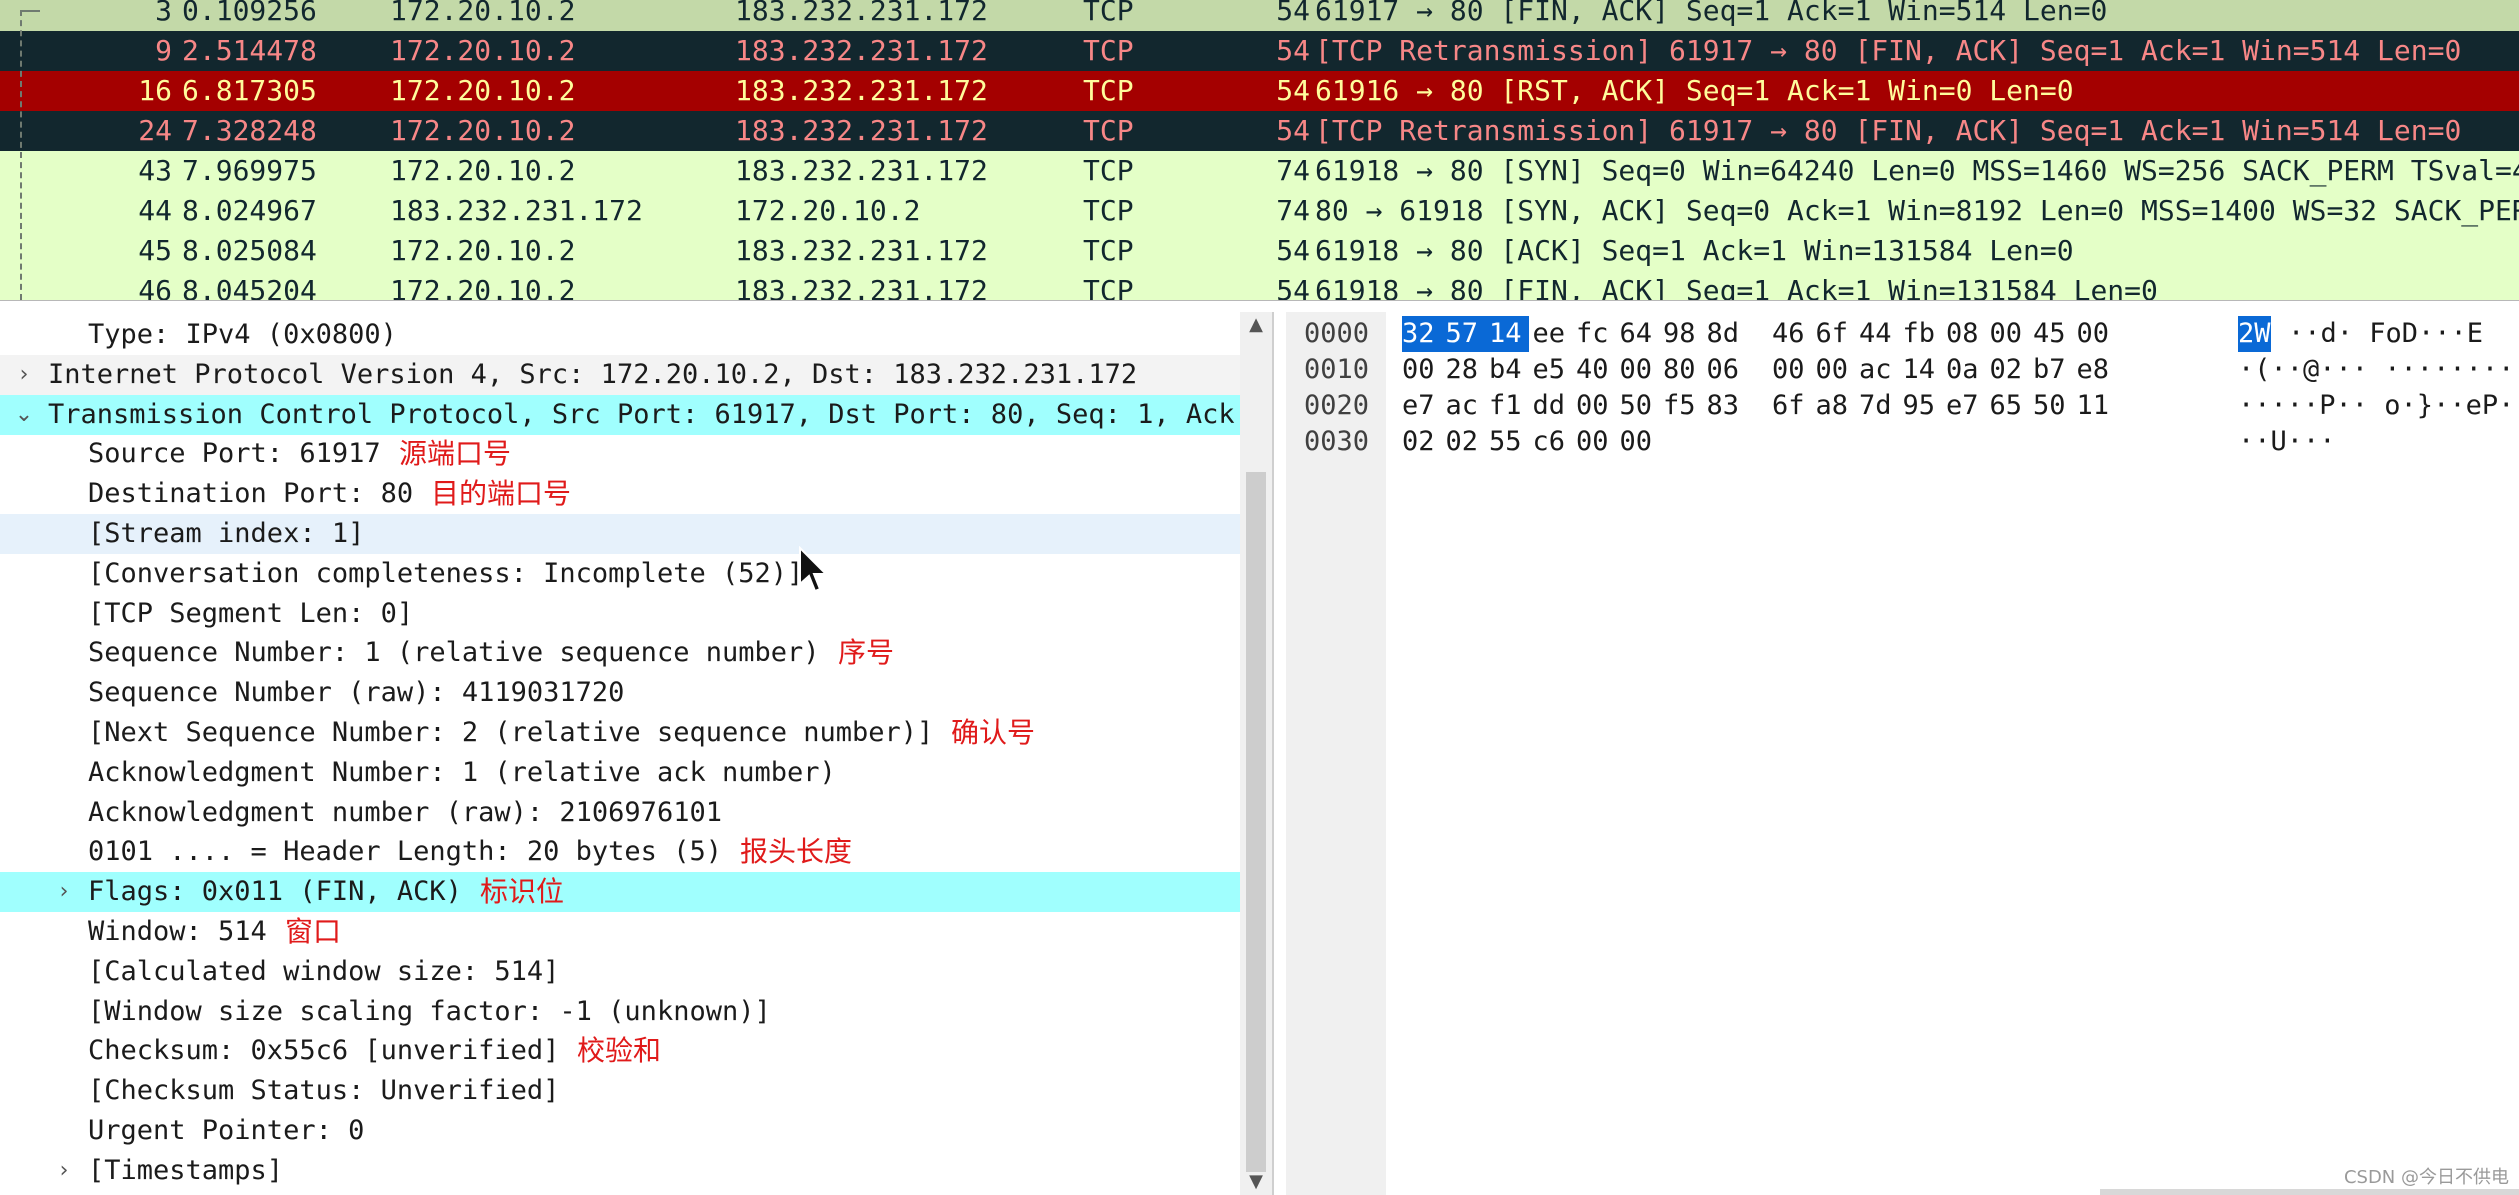 The height and width of the screenshot is (1195, 2519). What do you see at coordinates (1683, 334) in the screenshot?
I see `hex-byte: 98` at bounding box center [1683, 334].